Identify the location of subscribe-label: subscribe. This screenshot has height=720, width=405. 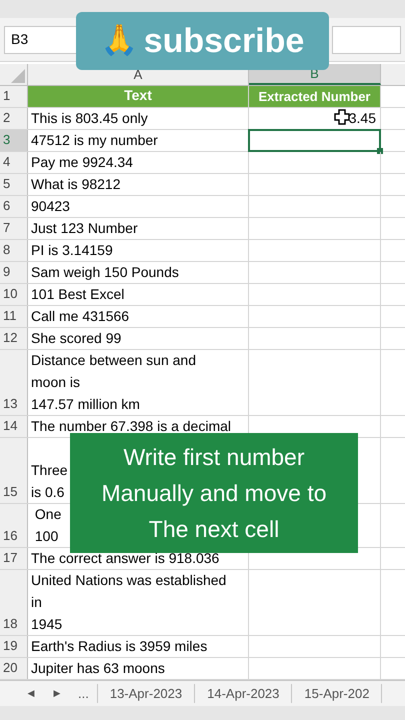
(224, 41).